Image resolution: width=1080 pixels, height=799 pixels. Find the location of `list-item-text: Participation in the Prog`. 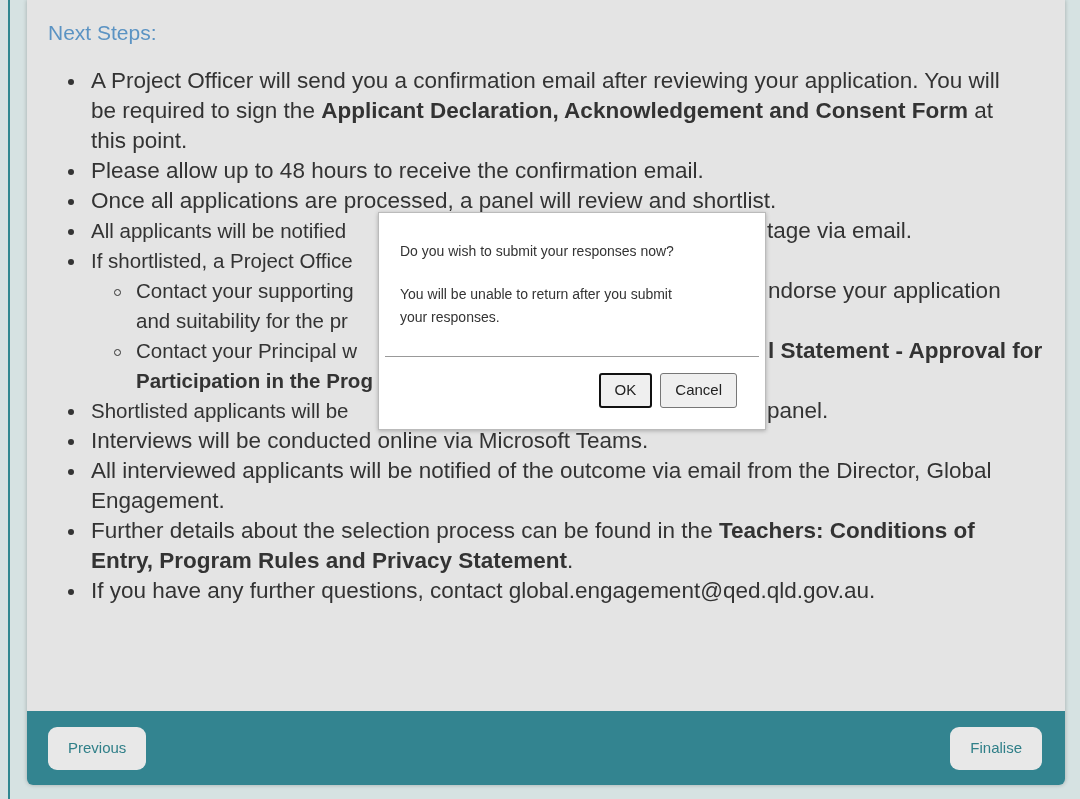

list-item-text: Participation in the Prog is located at coordinates (255, 381).